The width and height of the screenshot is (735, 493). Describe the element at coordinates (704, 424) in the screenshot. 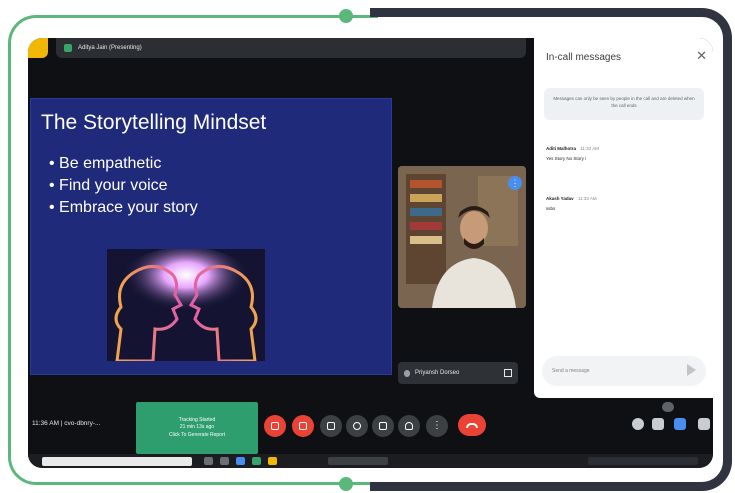

I see `activities-icon` at that location.